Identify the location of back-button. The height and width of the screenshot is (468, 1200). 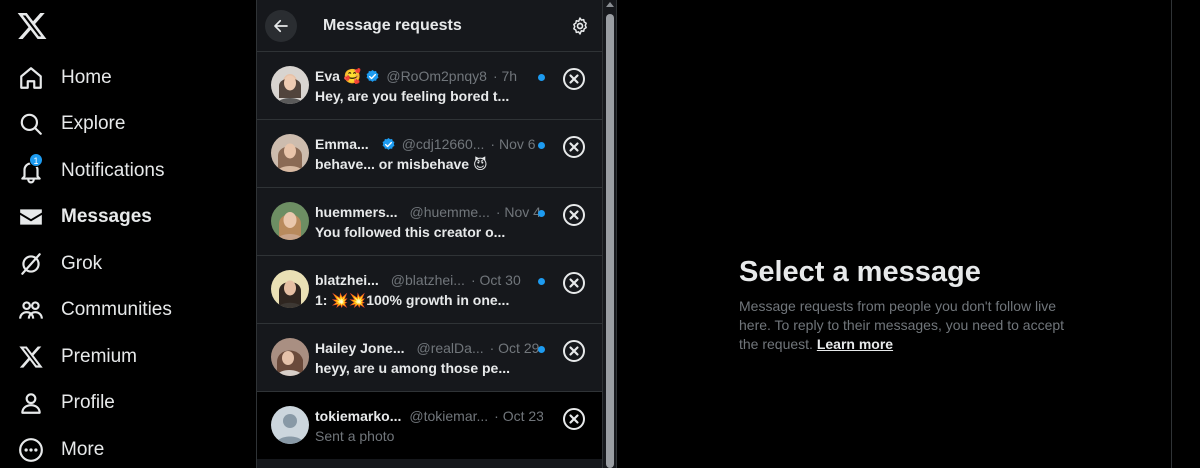
(281, 26).